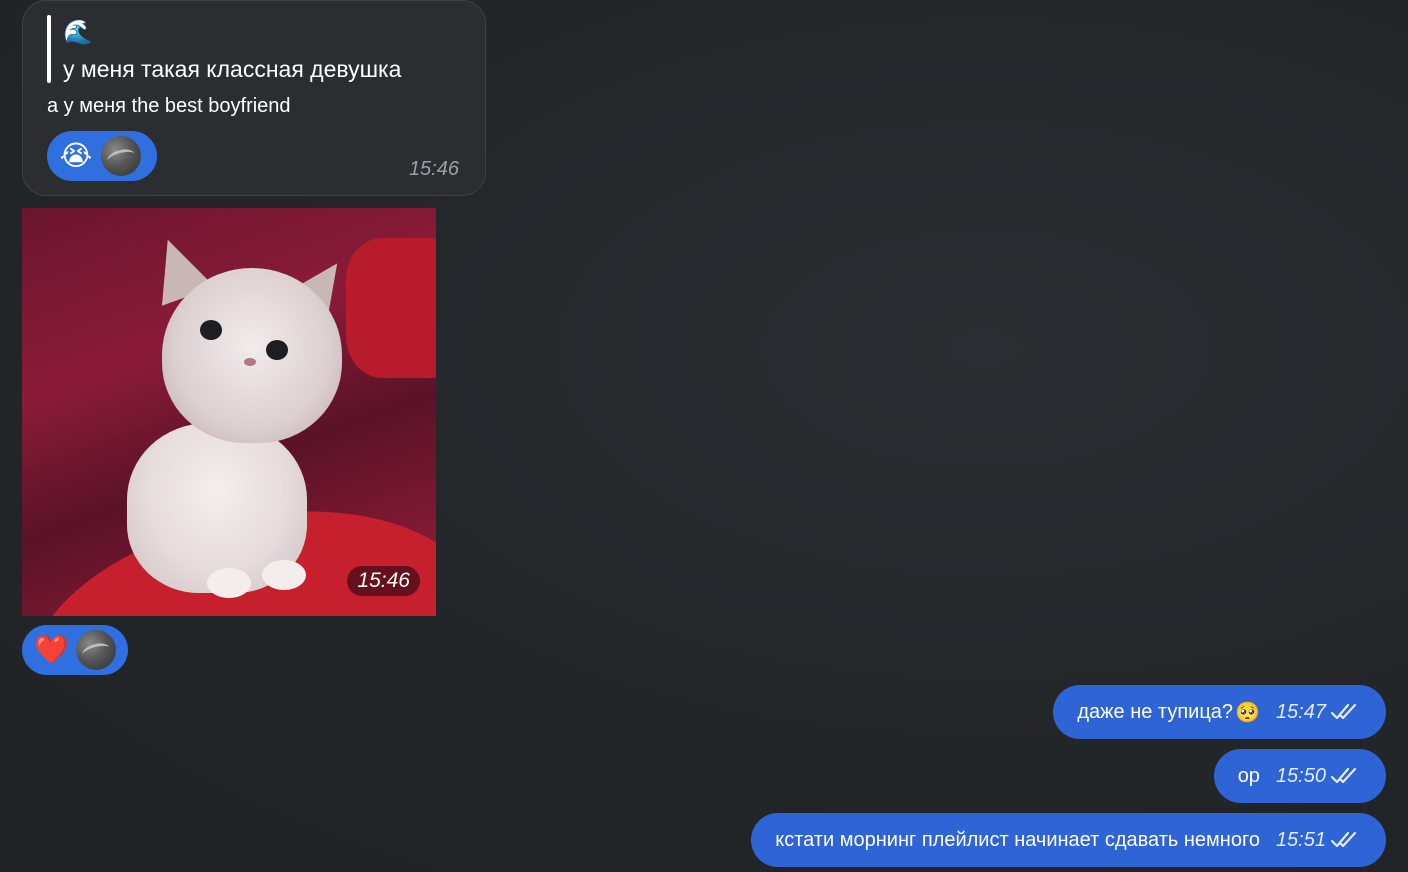  I want to click on kitten-head, so click(252, 355).